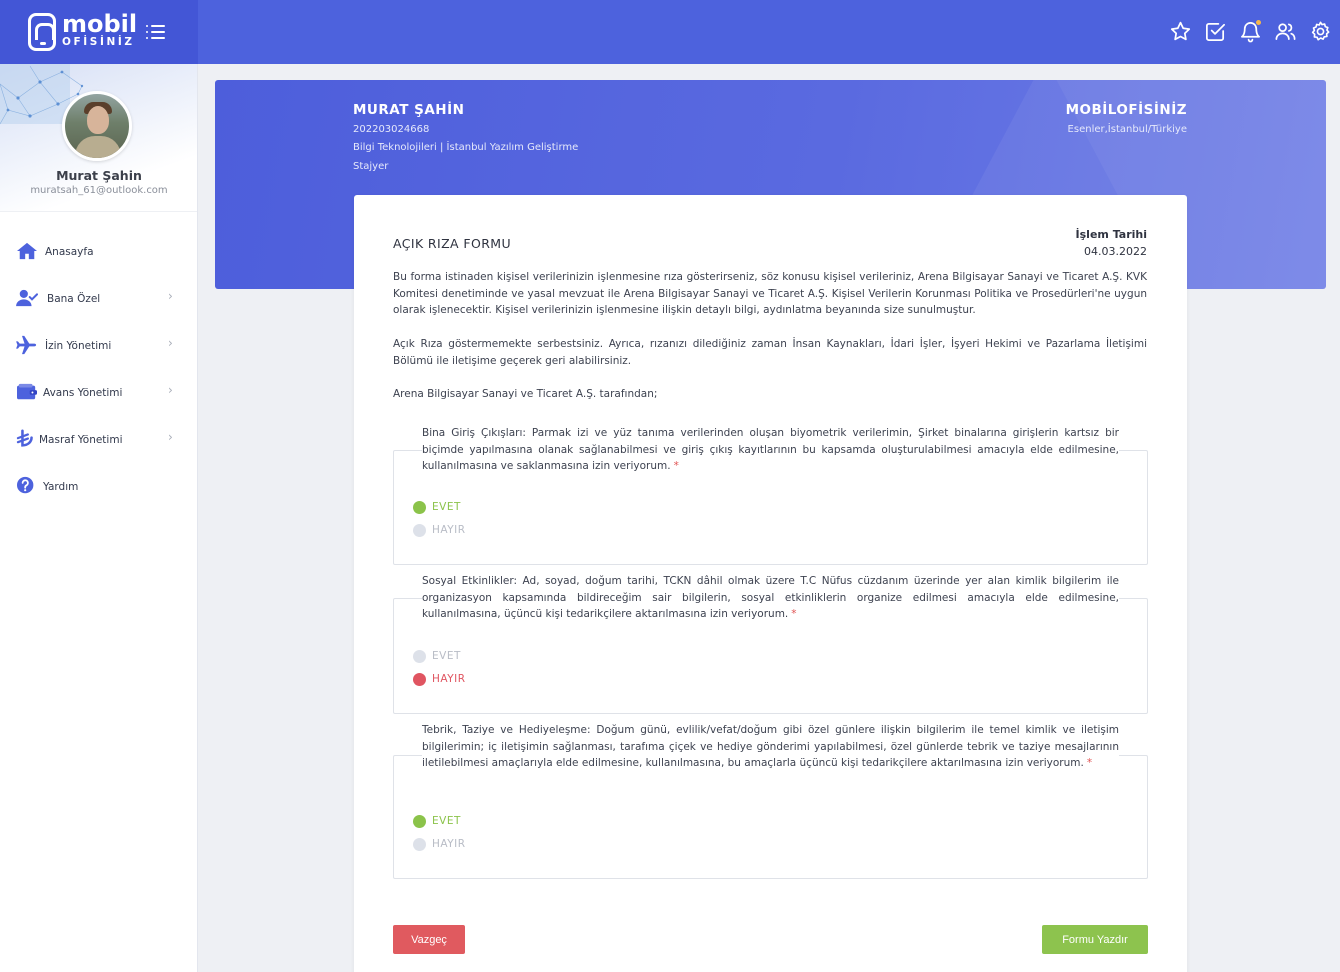 The height and width of the screenshot is (972, 1340). I want to click on users-icon, so click(1285, 31).